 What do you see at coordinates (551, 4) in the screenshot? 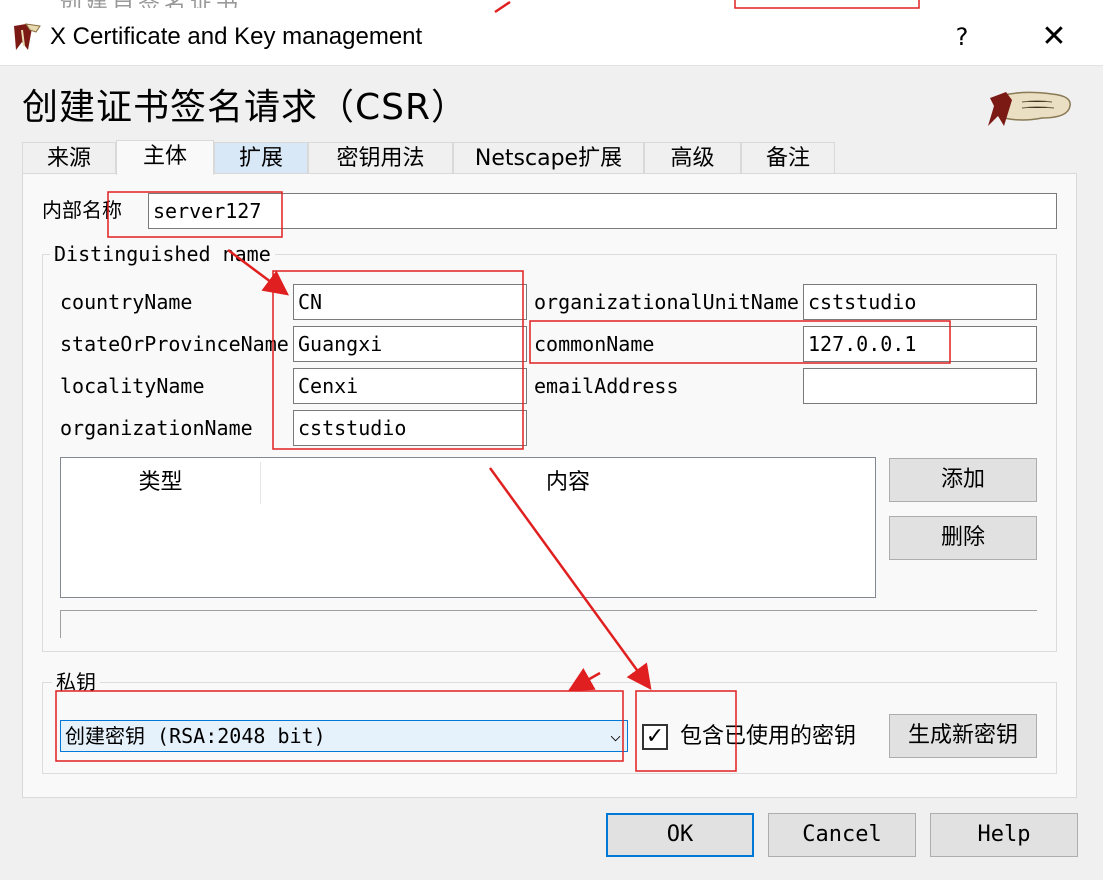
I see `background-window-strip: 创建自签名证书` at bounding box center [551, 4].